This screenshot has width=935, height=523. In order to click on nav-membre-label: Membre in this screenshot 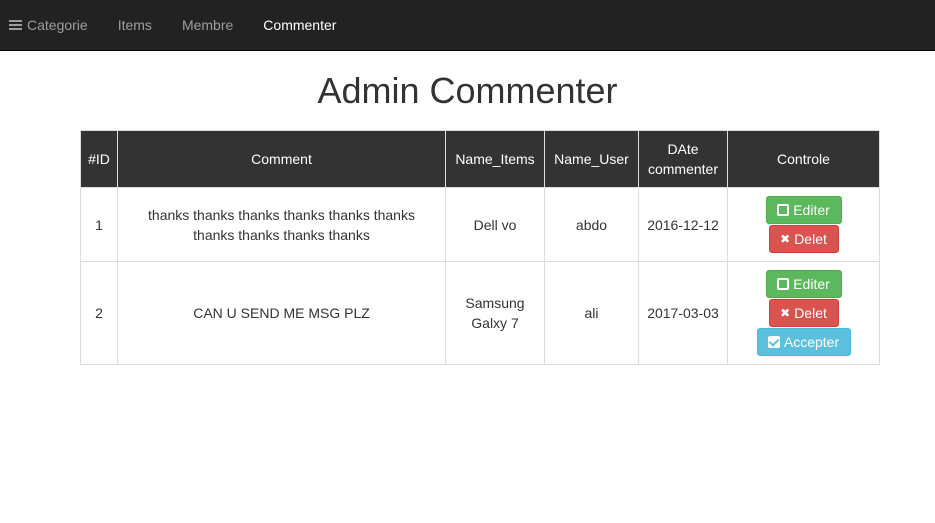, I will do `click(207, 25)`.